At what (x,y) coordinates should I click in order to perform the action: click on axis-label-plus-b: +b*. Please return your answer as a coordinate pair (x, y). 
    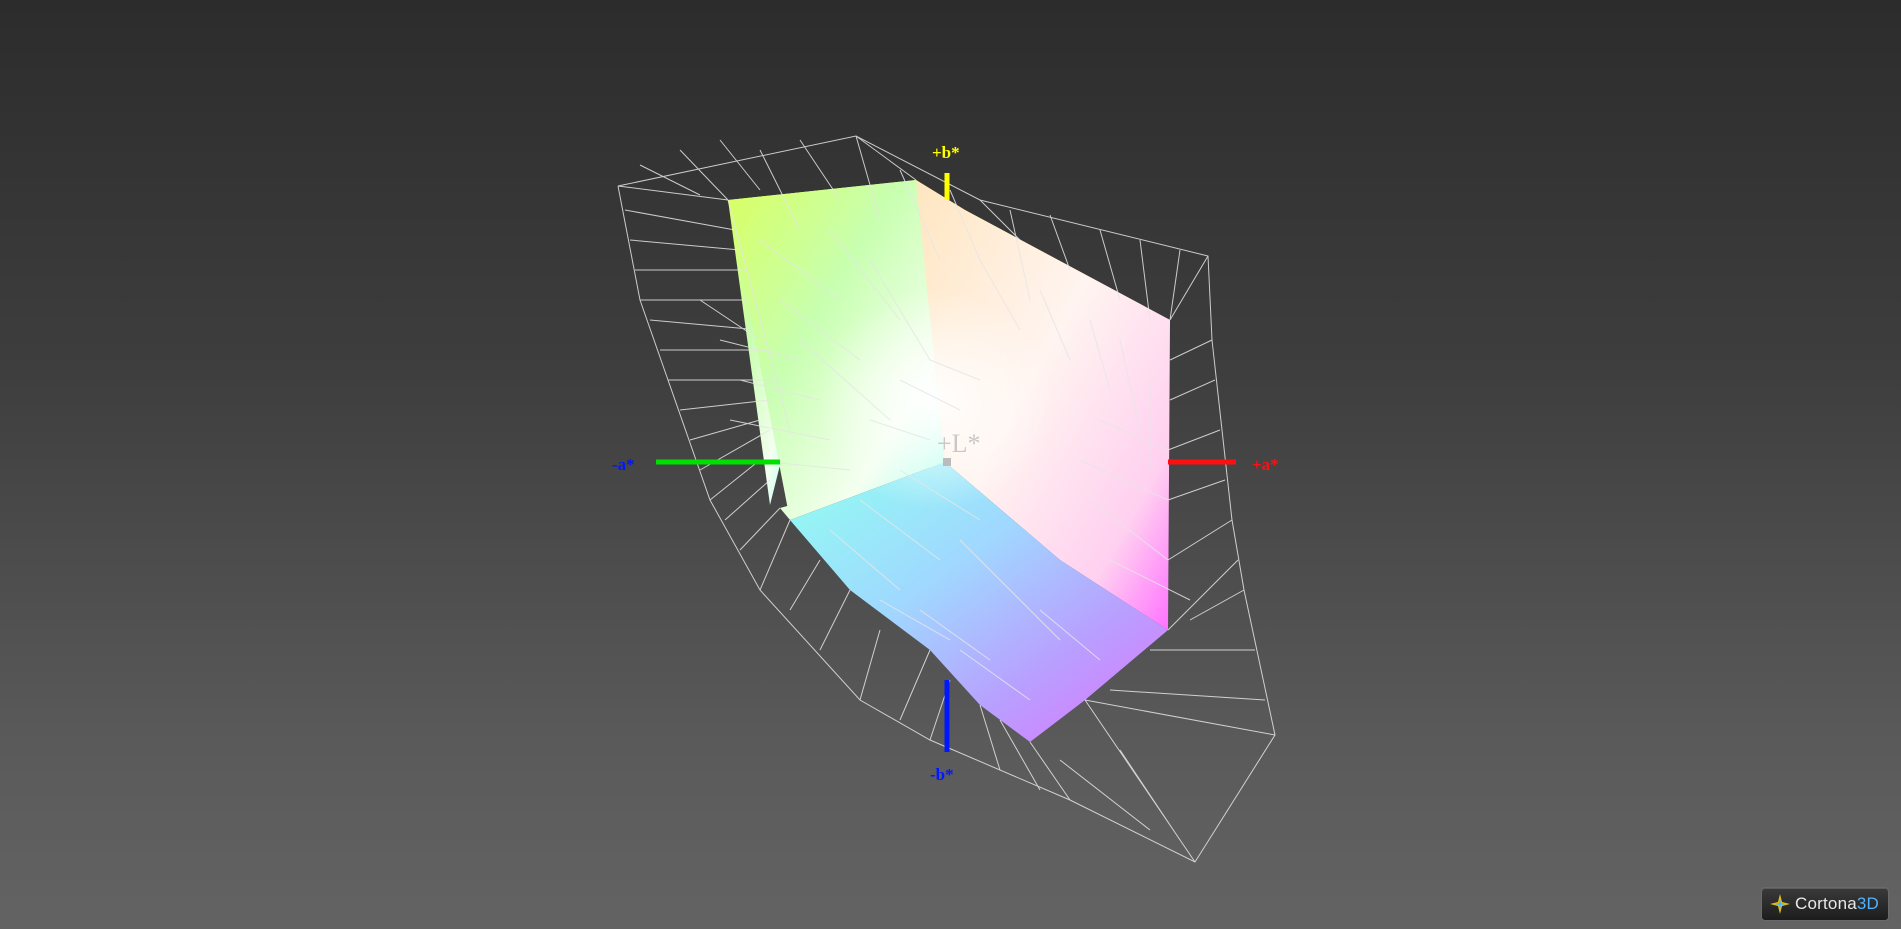
    Looking at the image, I should click on (946, 152).